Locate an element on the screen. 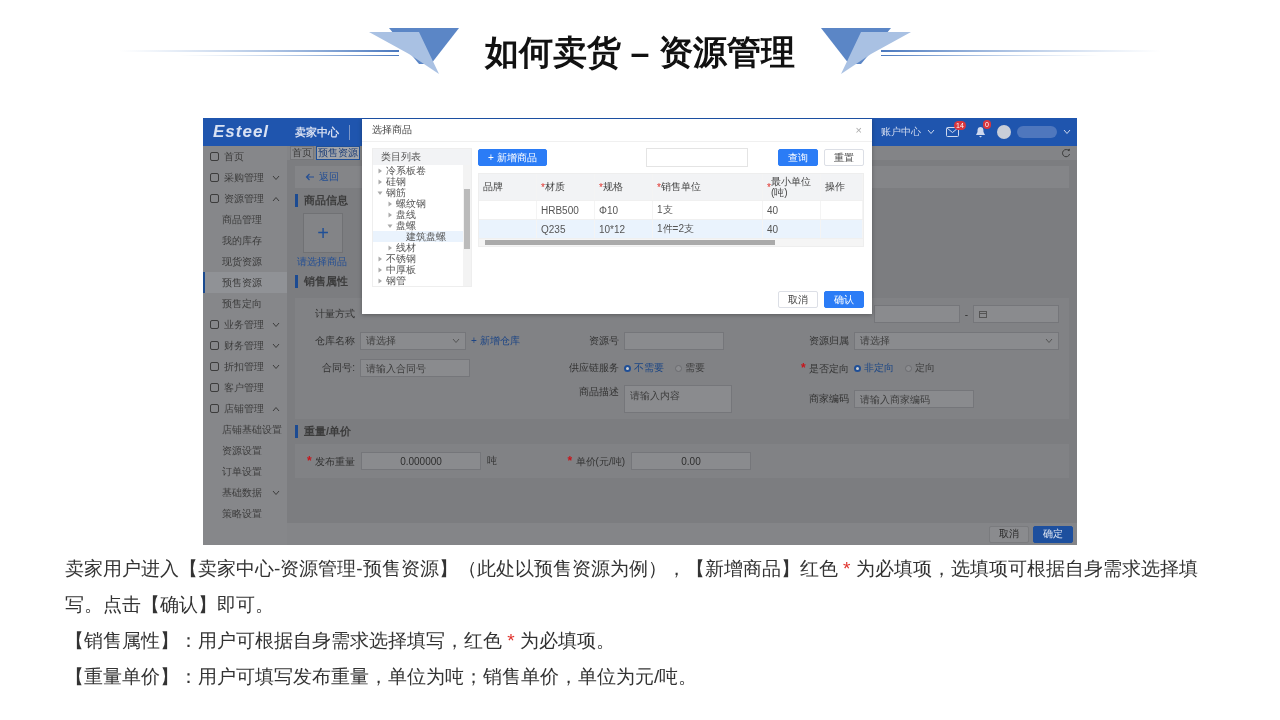  dialog-title: 选择商品 is located at coordinates (392, 130).